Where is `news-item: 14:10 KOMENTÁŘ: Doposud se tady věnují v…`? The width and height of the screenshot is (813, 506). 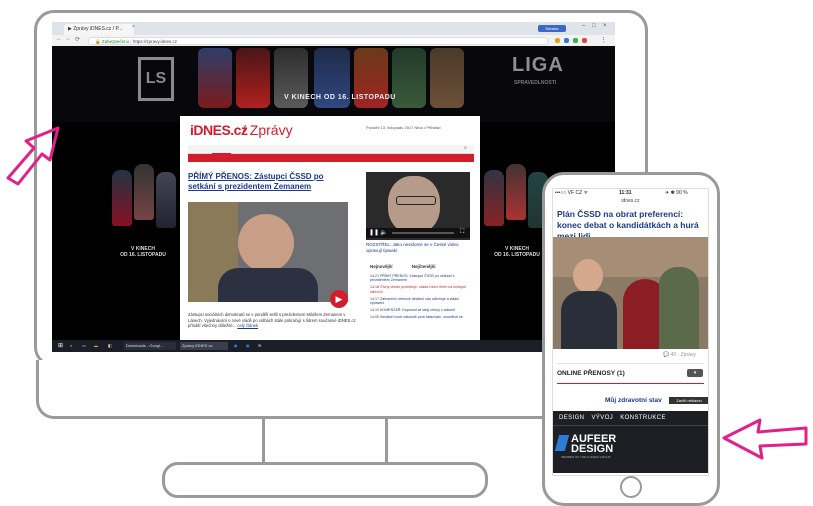
news-item: 14:10 KOMENTÁŘ: Doposud se tady věnují v… is located at coordinates (420, 310).